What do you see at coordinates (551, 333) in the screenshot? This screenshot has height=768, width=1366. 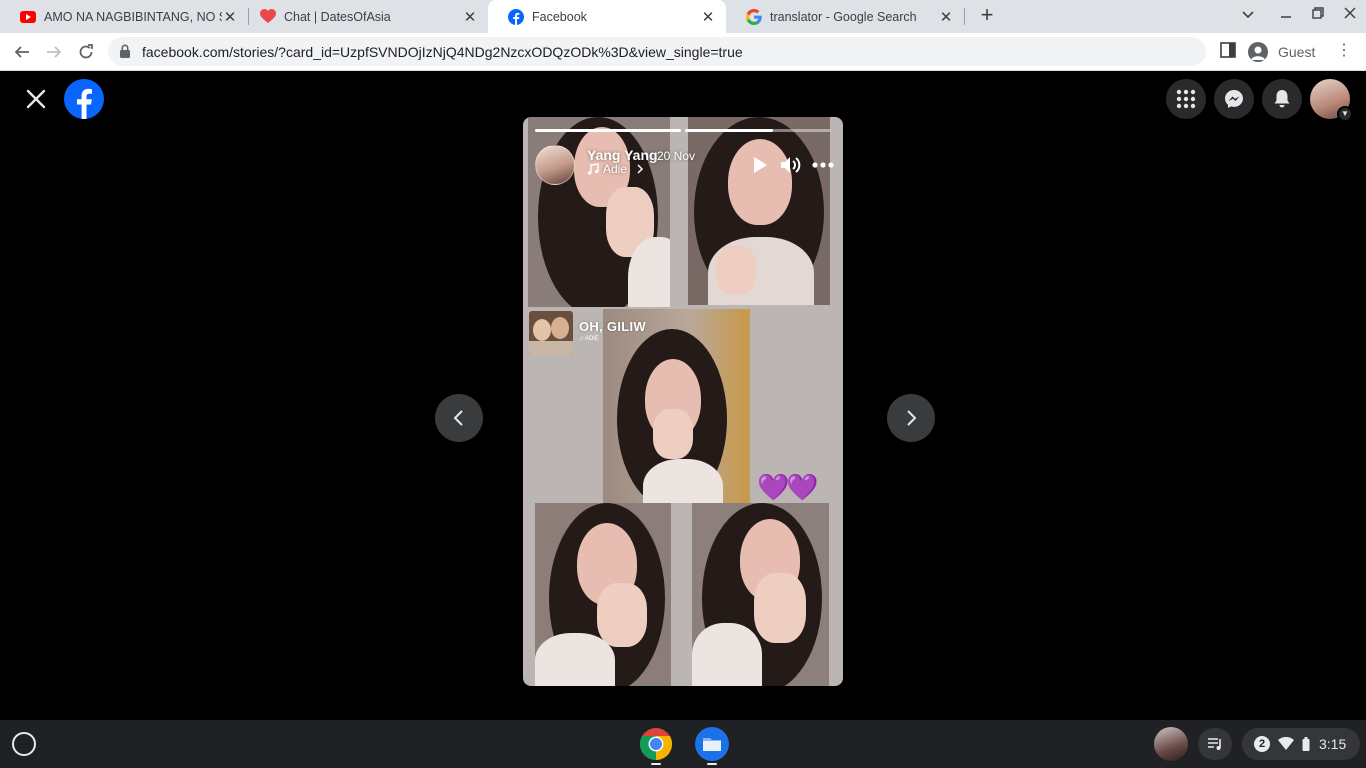 I see `song-cover-art` at bounding box center [551, 333].